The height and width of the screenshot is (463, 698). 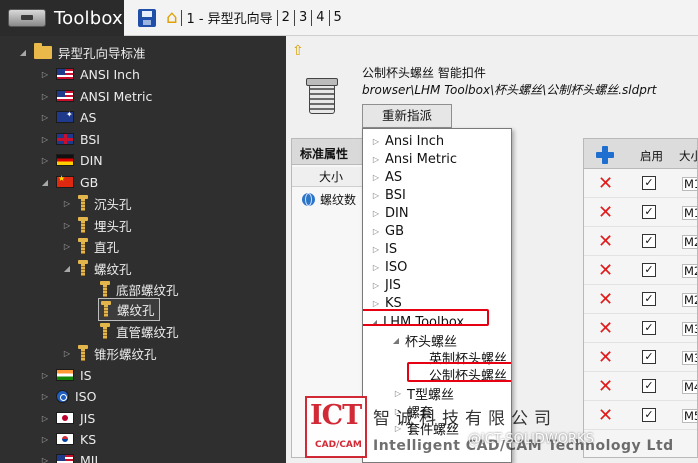 What do you see at coordinates (414, 159) in the screenshot?
I see `dropdown-item-ansi-metric: ▷ Ansi Metric` at bounding box center [414, 159].